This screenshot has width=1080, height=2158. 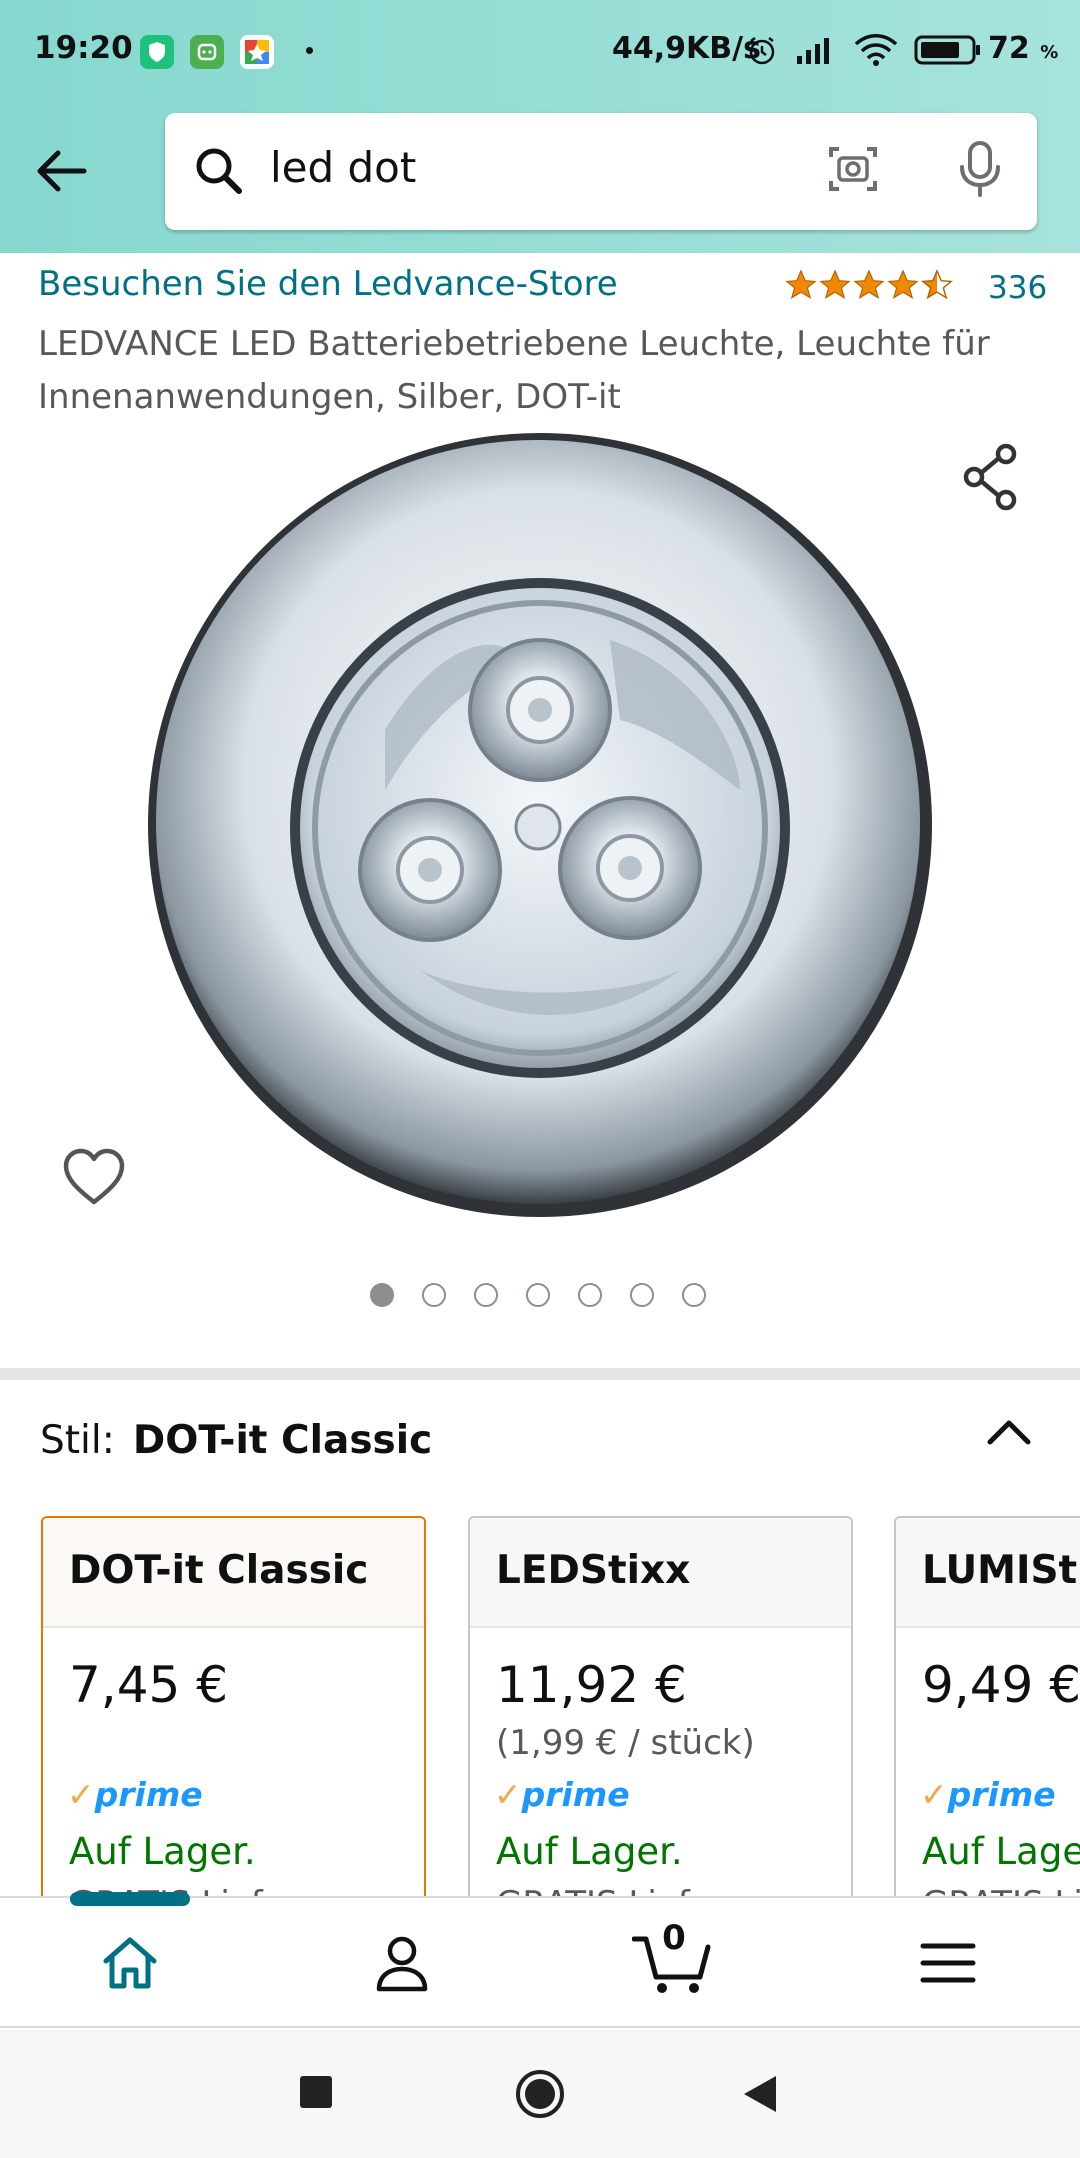 What do you see at coordinates (760, 2094) in the screenshot?
I see `back-triangle-icon` at bounding box center [760, 2094].